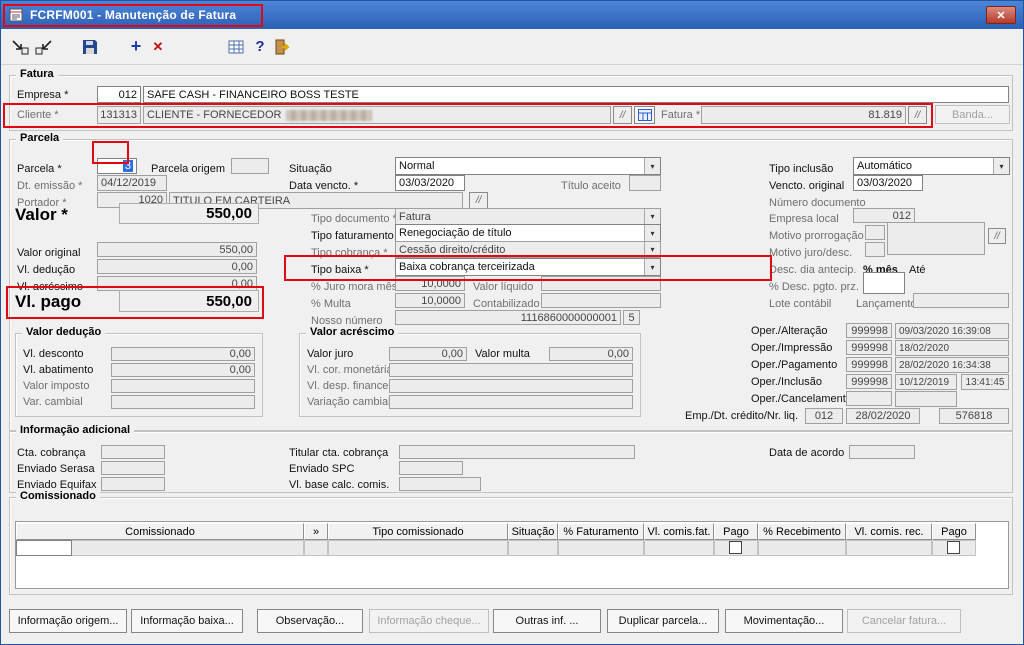 This screenshot has height=645, width=1024. I want to click on desc-dia-label: Desc. dia antecip., so click(813, 270).